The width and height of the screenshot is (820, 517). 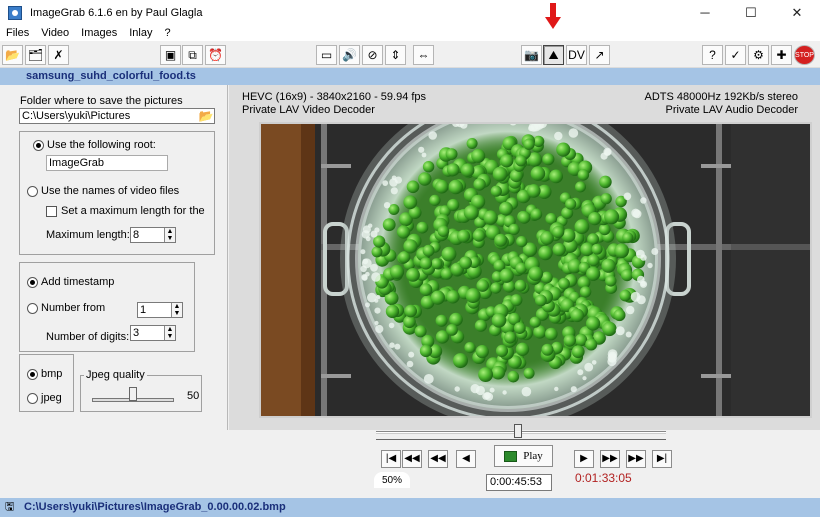 What do you see at coordinates (705, 12) in the screenshot?
I see `minimize-button: ─` at bounding box center [705, 12].